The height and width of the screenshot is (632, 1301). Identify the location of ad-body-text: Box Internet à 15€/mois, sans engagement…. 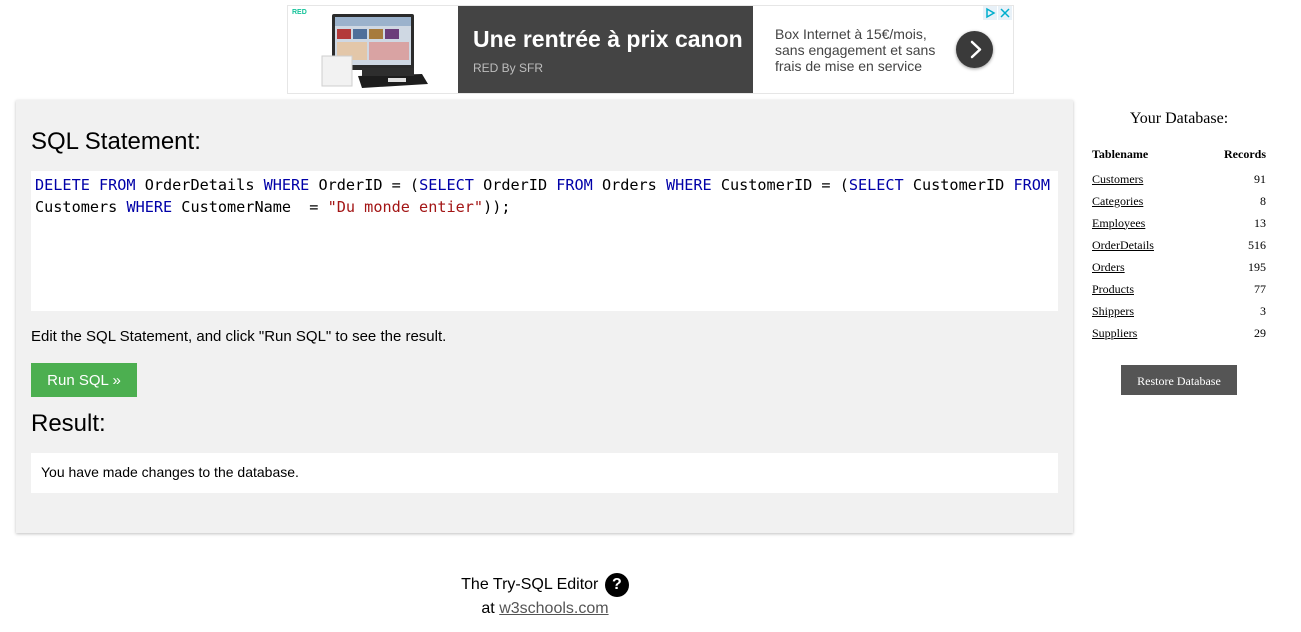
(855, 50).